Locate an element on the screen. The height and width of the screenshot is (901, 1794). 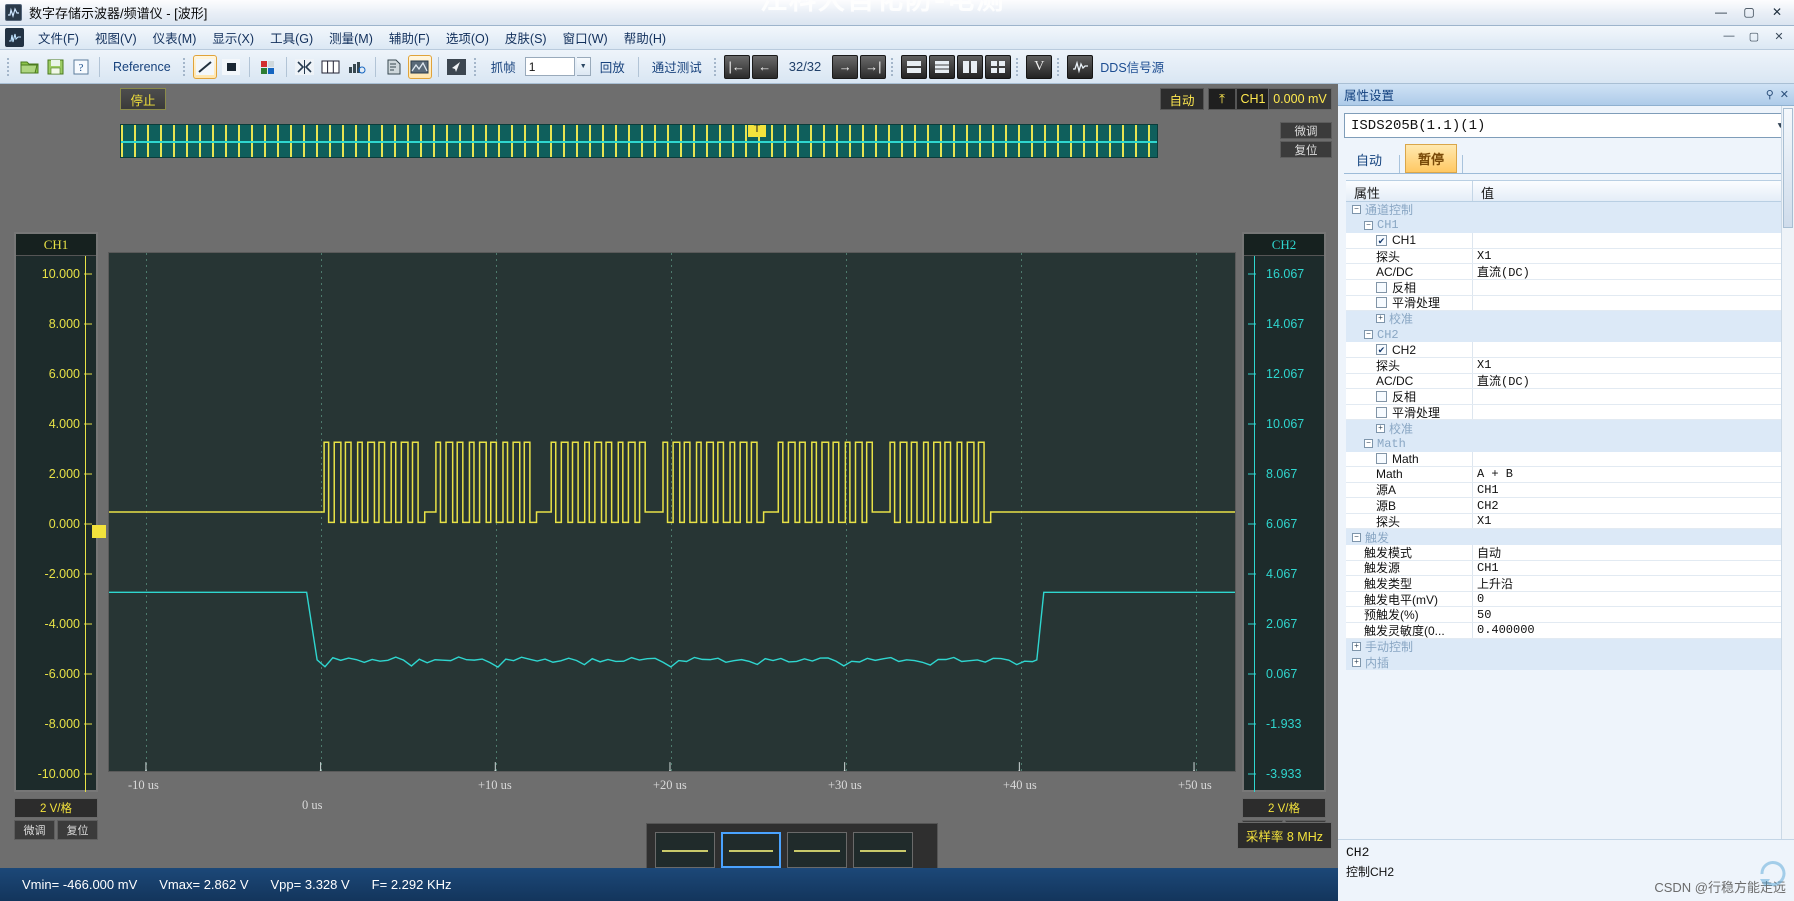
ch1-voltdiv-label: 2 V/格 is located at coordinates (56, 808).